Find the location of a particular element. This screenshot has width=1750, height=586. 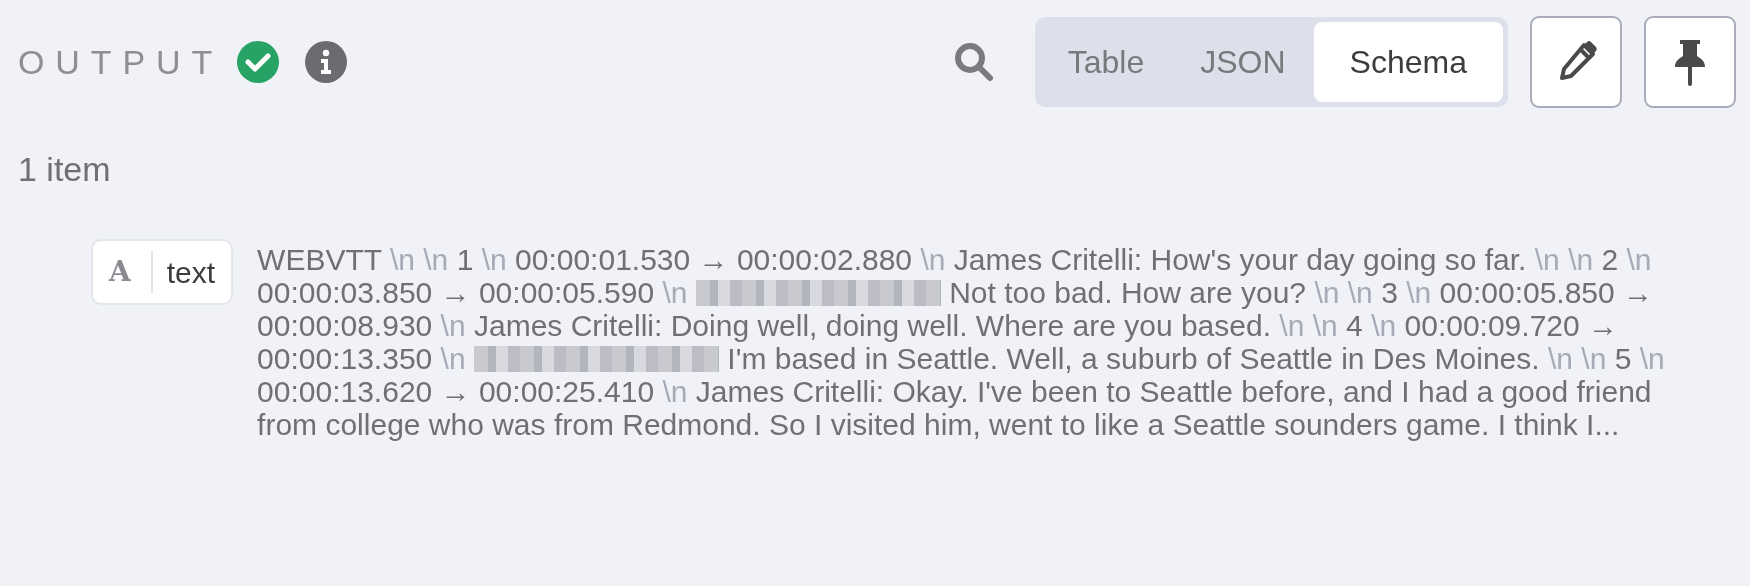

type-letter: A is located at coordinates (120, 272).